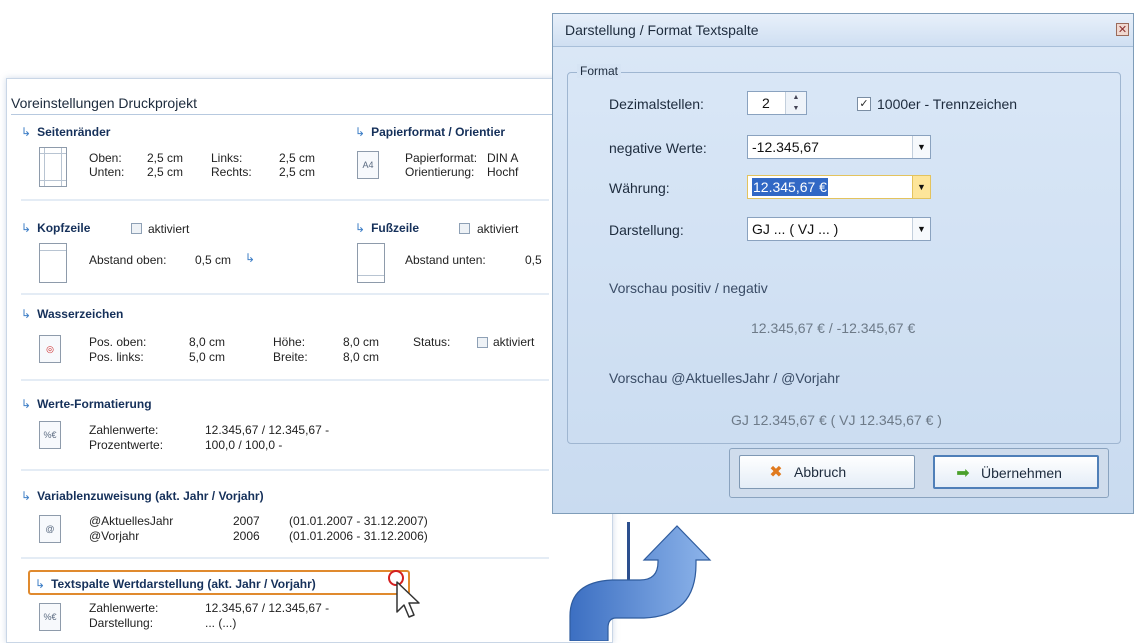 The height and width of the screenshot is (643, 1134). What do you see at coordinates (124, 608) in the screenshot?
I see `text-column-numbers-label: Zahlenwerte:` at bounding box center [124, 608].